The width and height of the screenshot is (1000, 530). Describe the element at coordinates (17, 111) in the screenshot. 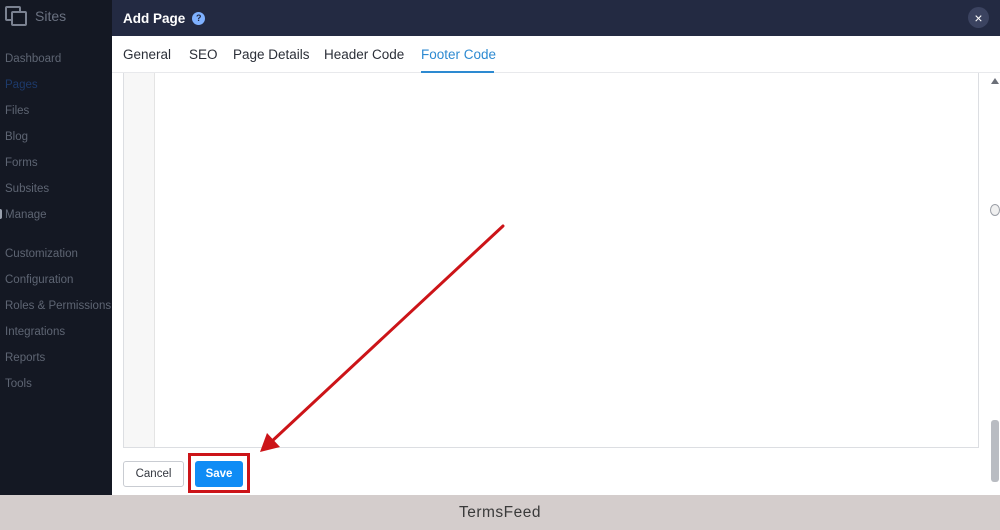

I see `sidebar-item-files: Files` at that location.